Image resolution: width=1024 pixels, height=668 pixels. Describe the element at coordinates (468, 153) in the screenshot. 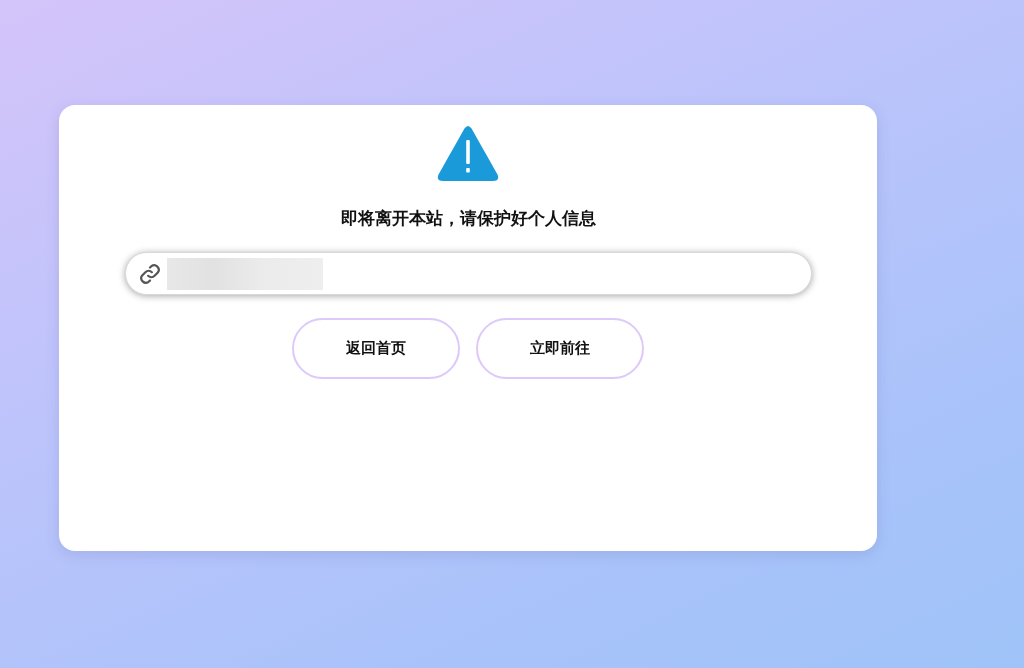

I see `warning-icon` at that location.